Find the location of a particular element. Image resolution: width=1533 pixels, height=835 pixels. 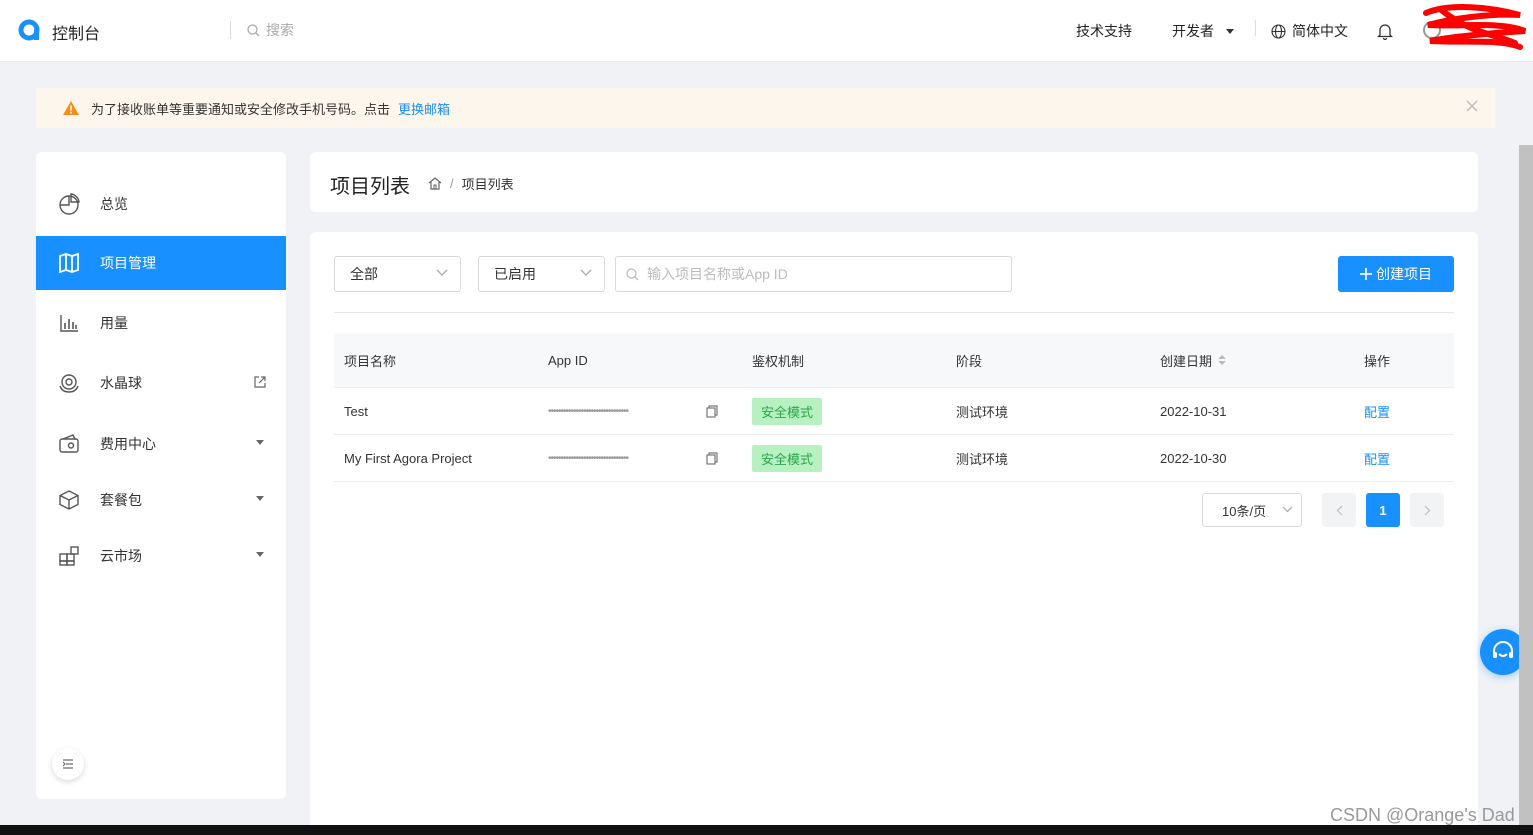

scope-select: 全部 is located at coordinates (397, 274).